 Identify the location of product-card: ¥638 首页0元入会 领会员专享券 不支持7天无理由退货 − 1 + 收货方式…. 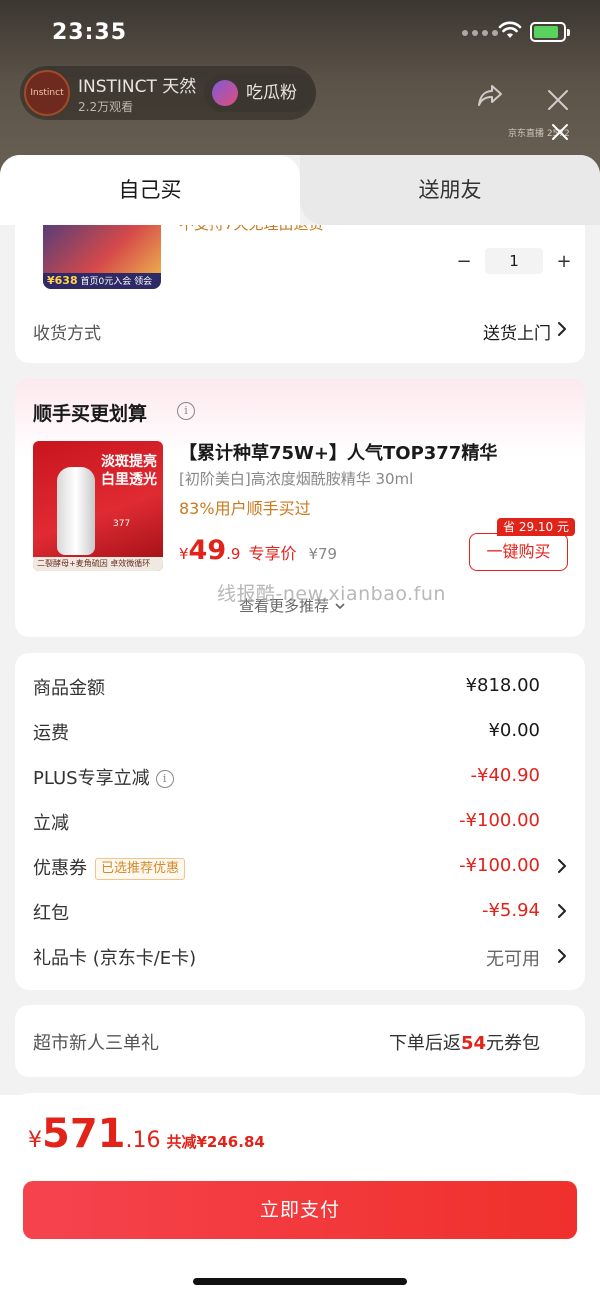
(300, 289).